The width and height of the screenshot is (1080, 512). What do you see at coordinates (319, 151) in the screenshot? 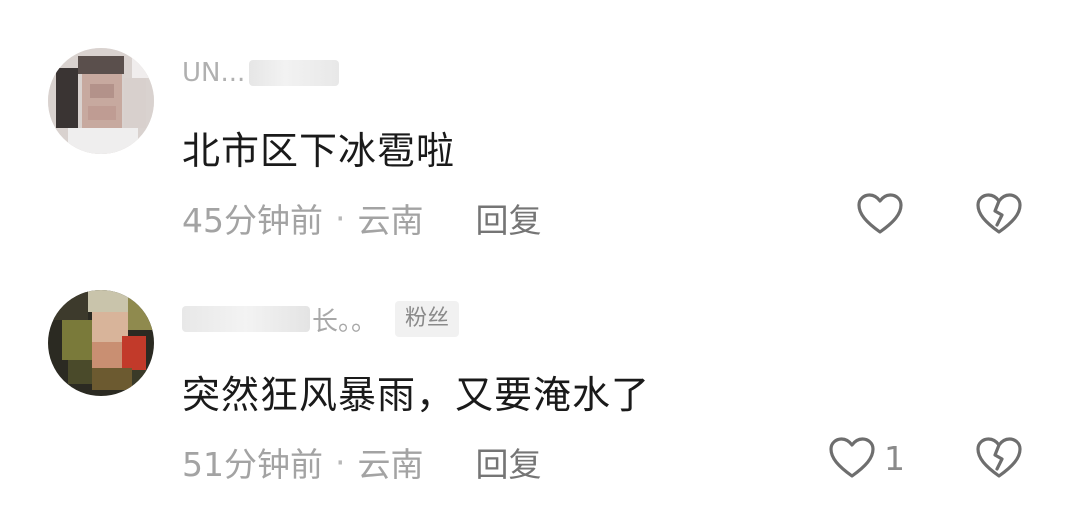
I see `comment-text: 北市区下冰雹啦` at bounding box center [319, 151].